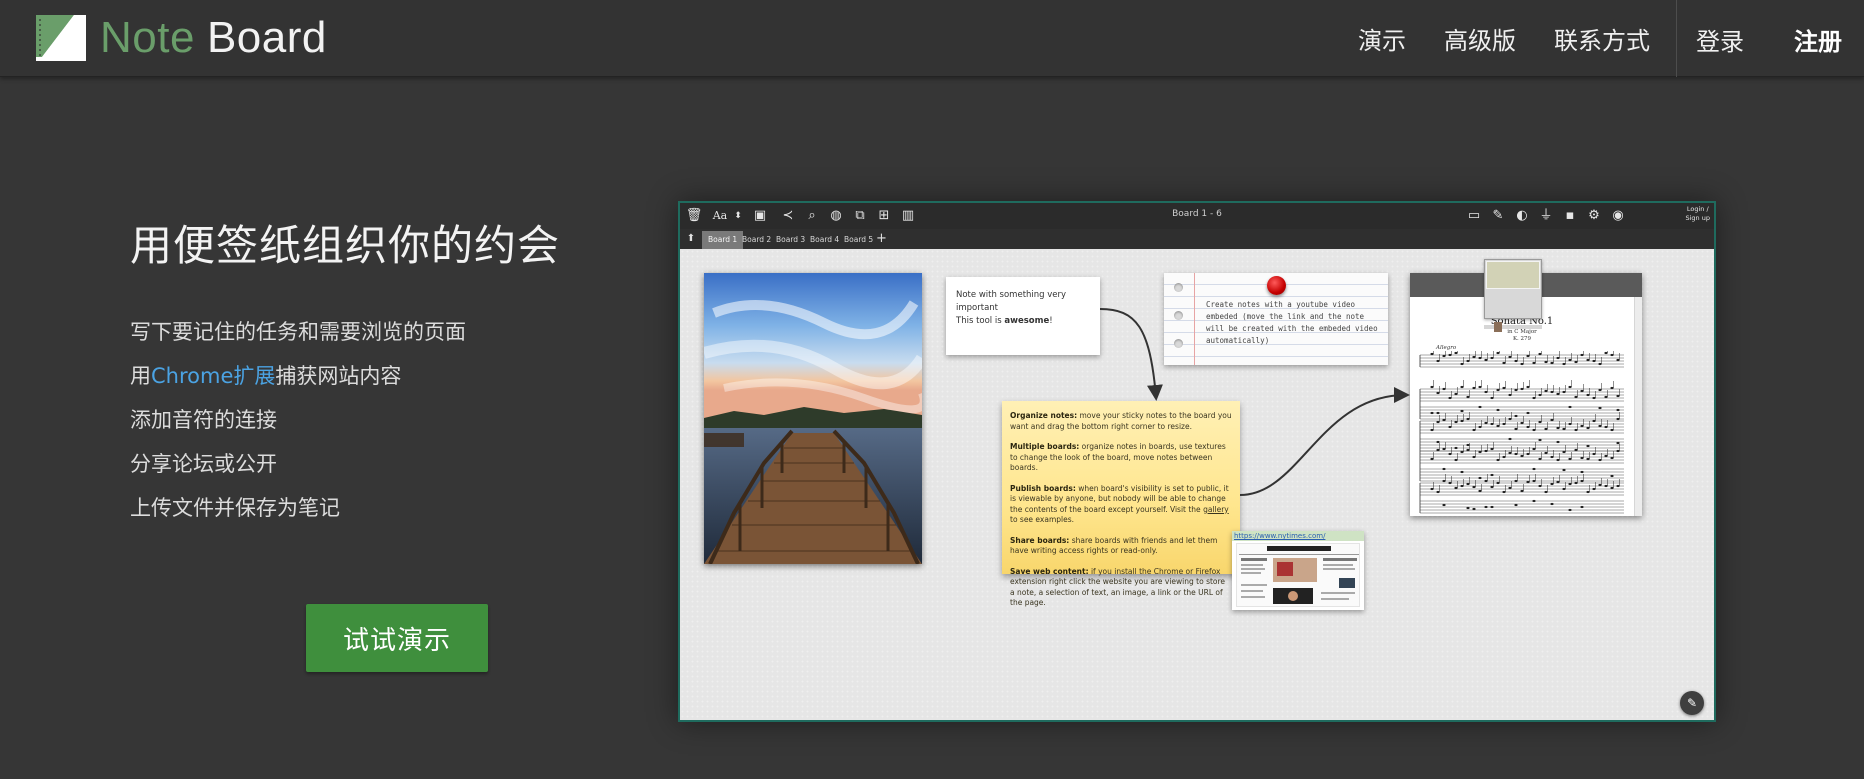 This screenshot has height=779, width=1864. What do you see at coordinates (61, 38) in the screenshot?
I see `logo-mark-icon` at bounding box center [61, 38].